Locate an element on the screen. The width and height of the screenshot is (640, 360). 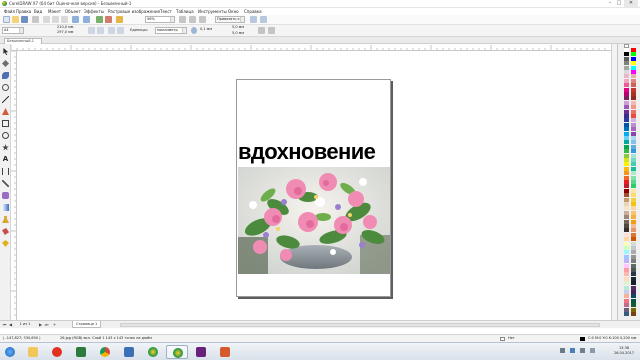
menu-layout: Макет is located at coordinates (54, 11).